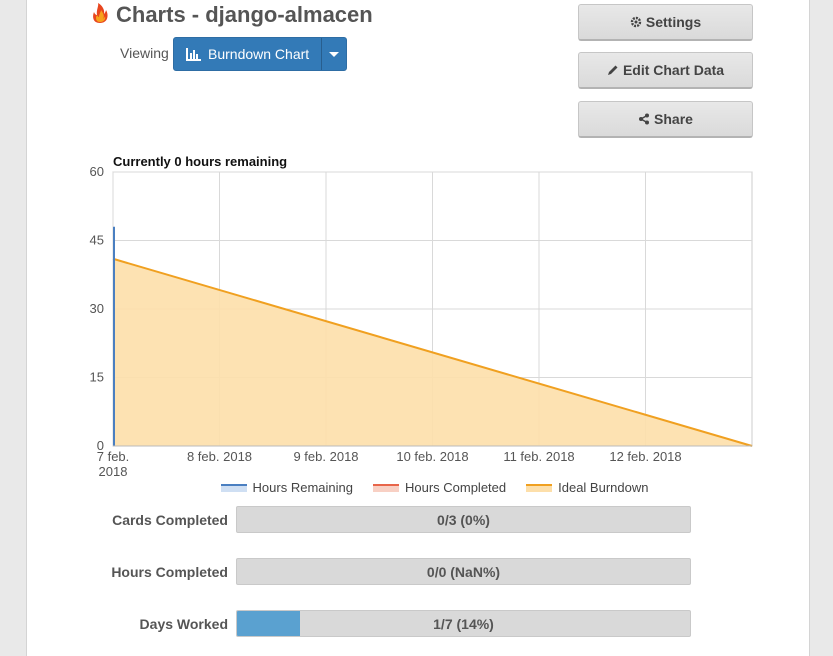 This screenshot has width=833, height=656. I want to click on cards-completed-progress: 0/3 (0%), so click(463, 519).